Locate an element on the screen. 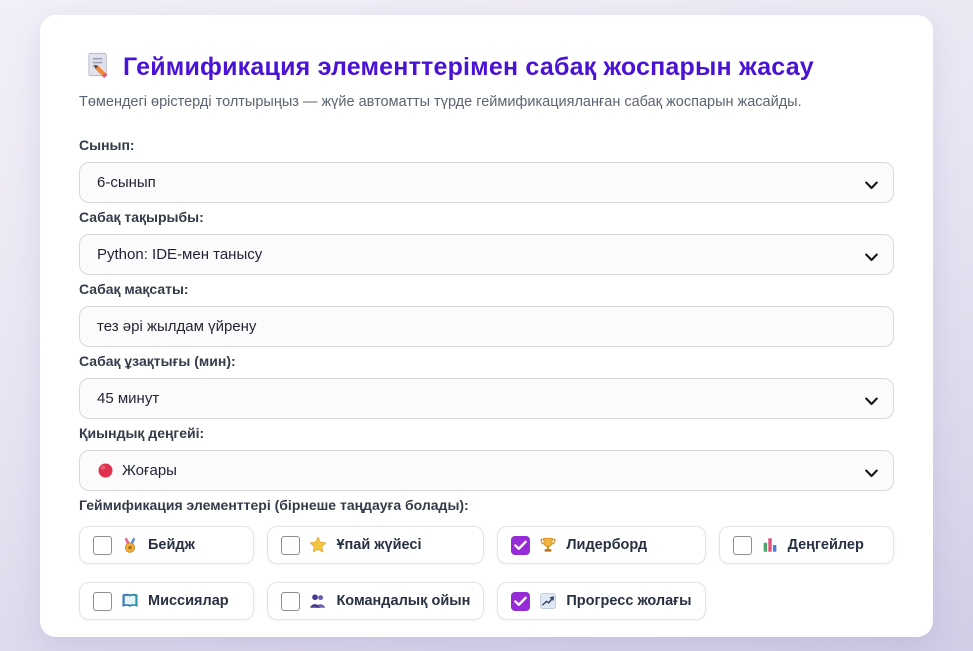 This screenshot has width=973, height=651. difficulty-label: Қиындық деңгейі: is located at coordinates (142, 433).